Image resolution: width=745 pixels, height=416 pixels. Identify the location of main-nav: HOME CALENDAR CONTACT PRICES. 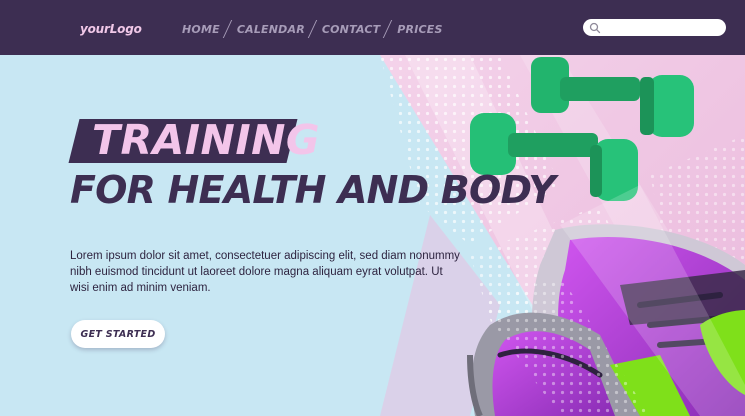
(312, 29).